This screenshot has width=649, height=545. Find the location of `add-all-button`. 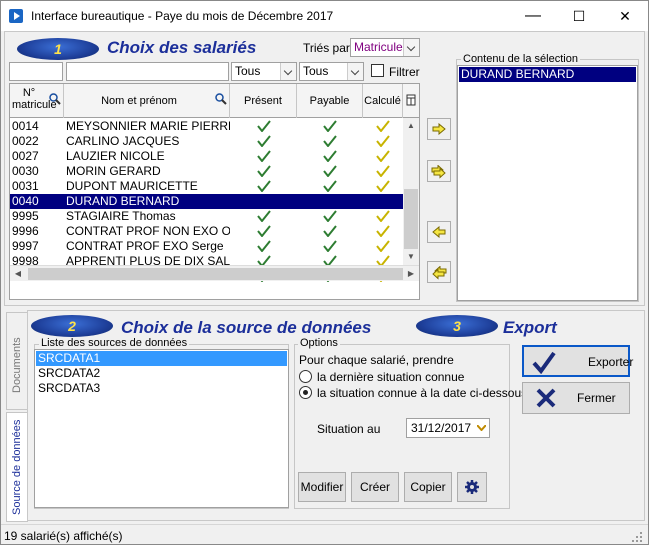

add-all-button is located at coordinates (439, 171).